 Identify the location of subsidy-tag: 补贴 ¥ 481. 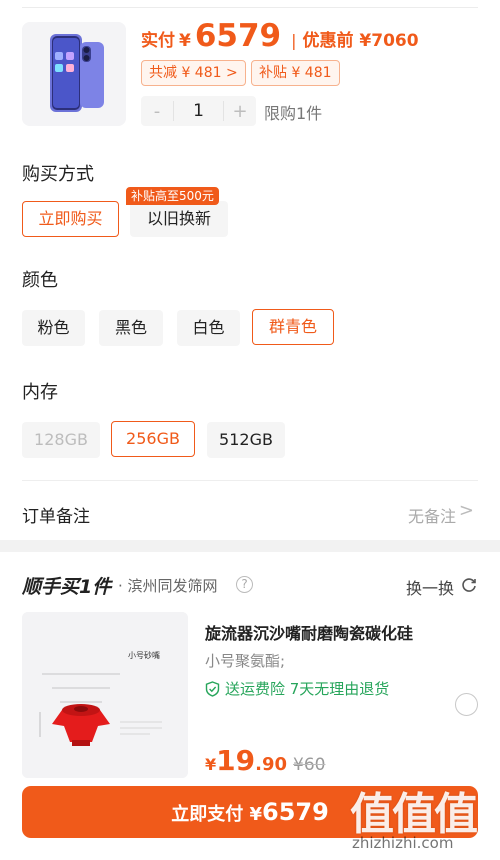
(295, 73).